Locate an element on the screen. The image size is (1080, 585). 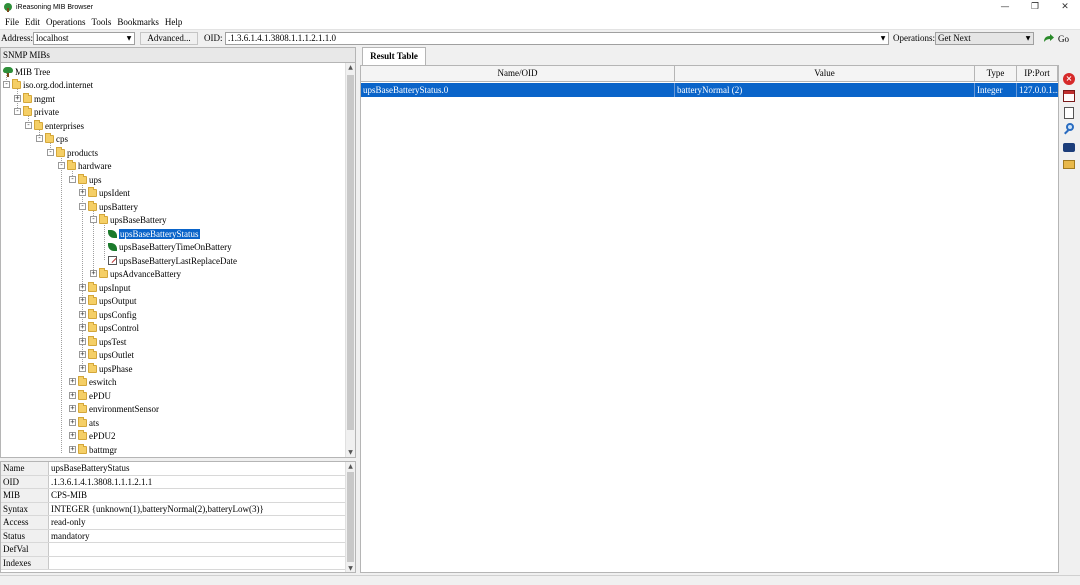
tree-node-cps: - cps is located at coordinates (52, 138).